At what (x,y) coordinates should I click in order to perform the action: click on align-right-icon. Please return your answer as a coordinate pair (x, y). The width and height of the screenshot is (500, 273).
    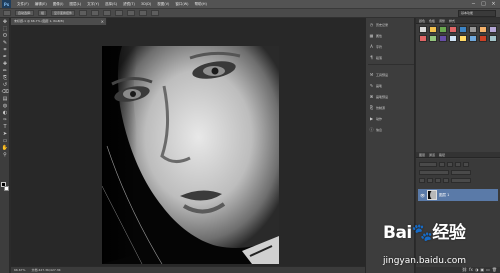
    Looking at the image, I should click on (143, 13).